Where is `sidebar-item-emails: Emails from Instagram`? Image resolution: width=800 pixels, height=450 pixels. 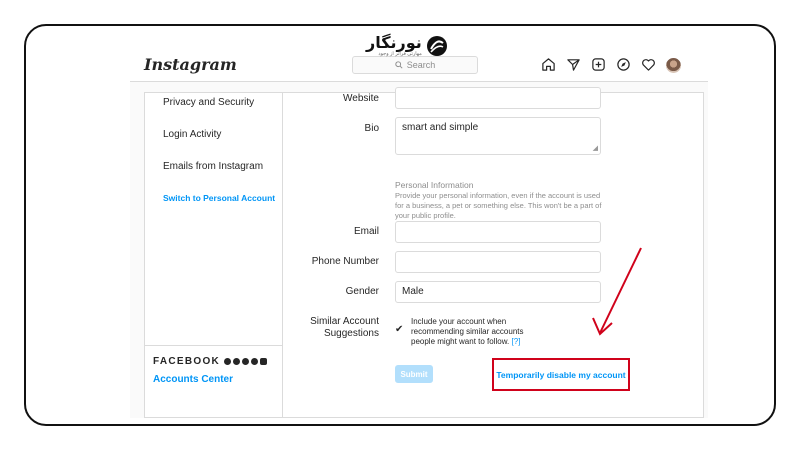
sidebar-item-emails: Emails from Instagram is located at coordinates (213, 166).